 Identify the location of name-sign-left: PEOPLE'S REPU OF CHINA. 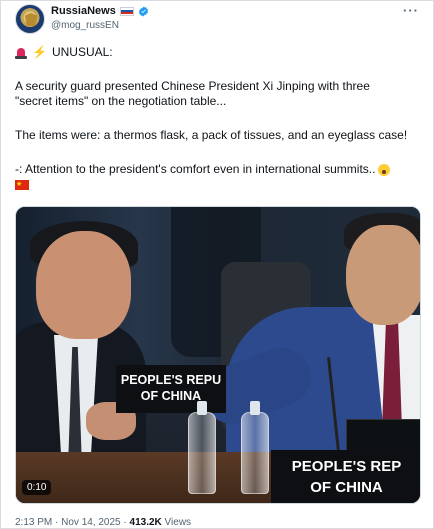
(171, 389).